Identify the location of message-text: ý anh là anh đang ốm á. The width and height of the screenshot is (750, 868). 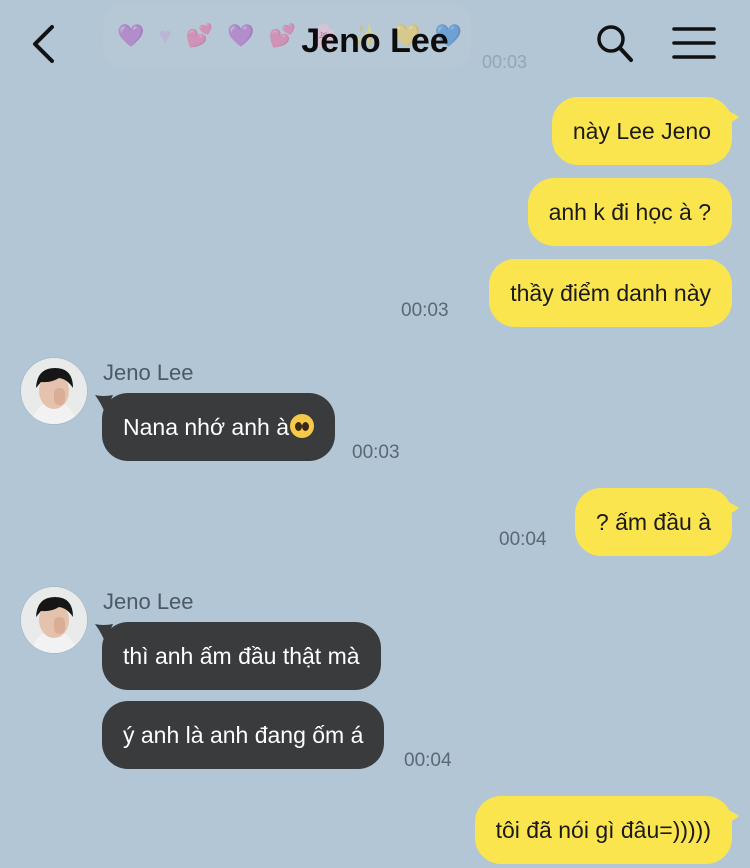
(243, 735).